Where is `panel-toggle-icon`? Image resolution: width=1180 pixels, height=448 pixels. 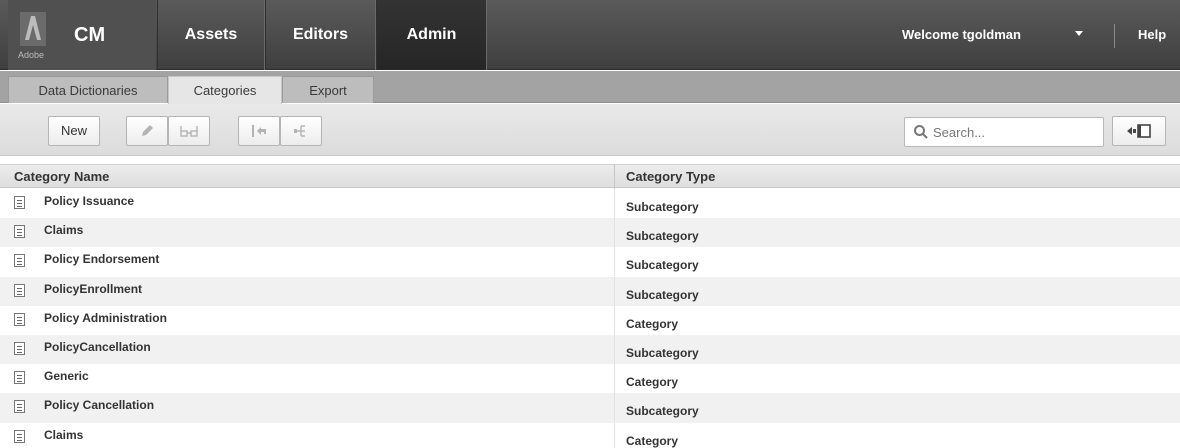
panel-toggle-icon is located at coordinates (1139, 131).